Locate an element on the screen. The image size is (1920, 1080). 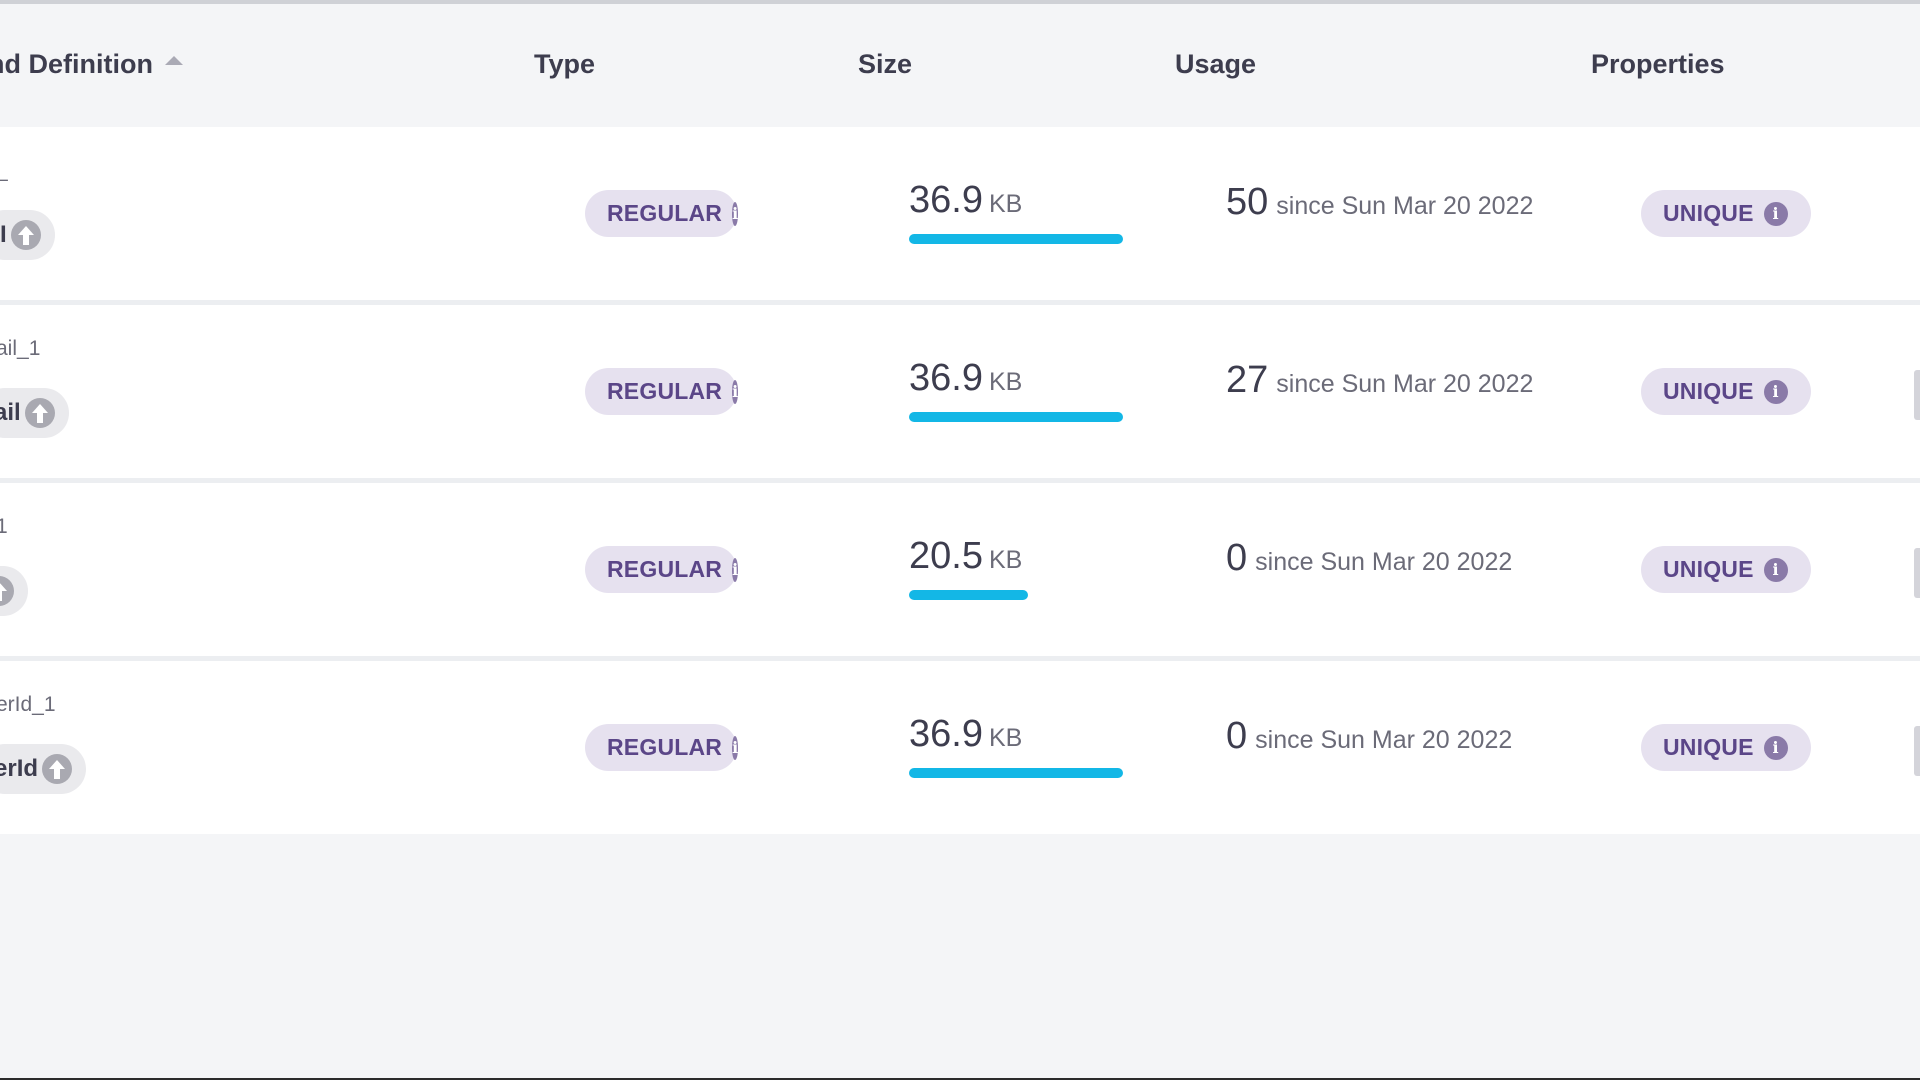
usage-value: 50 since Sun Mar 20 2022 is located at coordinates (1379, 202).